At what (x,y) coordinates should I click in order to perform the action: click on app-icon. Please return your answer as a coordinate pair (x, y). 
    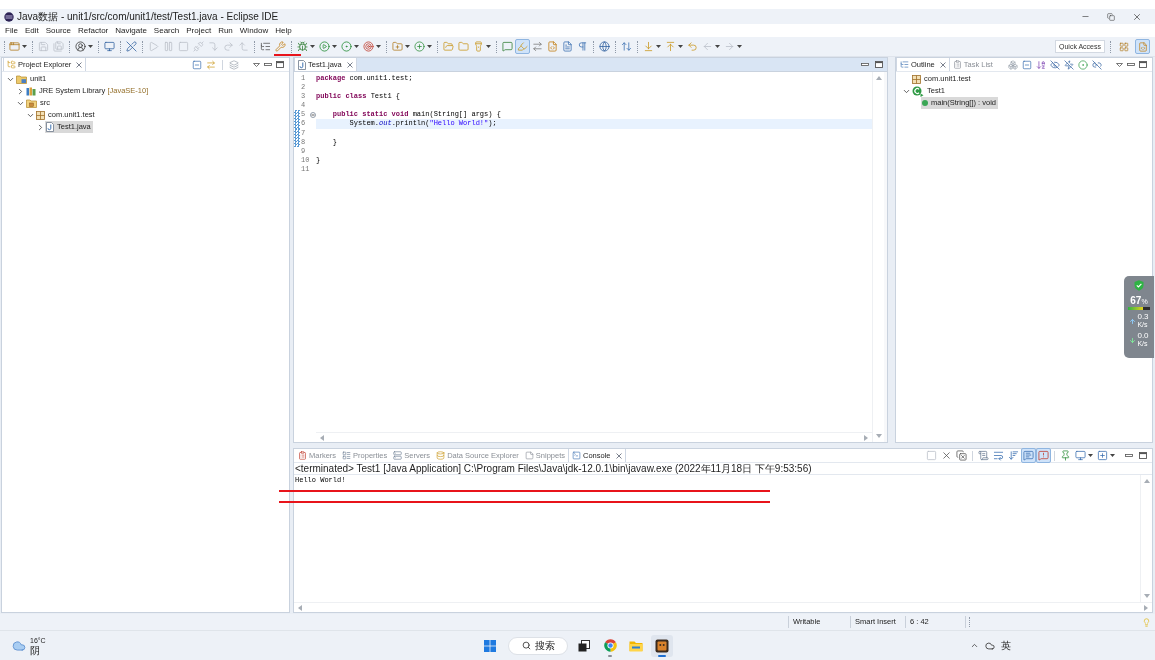
    Looking at the image, I should click on (9, 16).